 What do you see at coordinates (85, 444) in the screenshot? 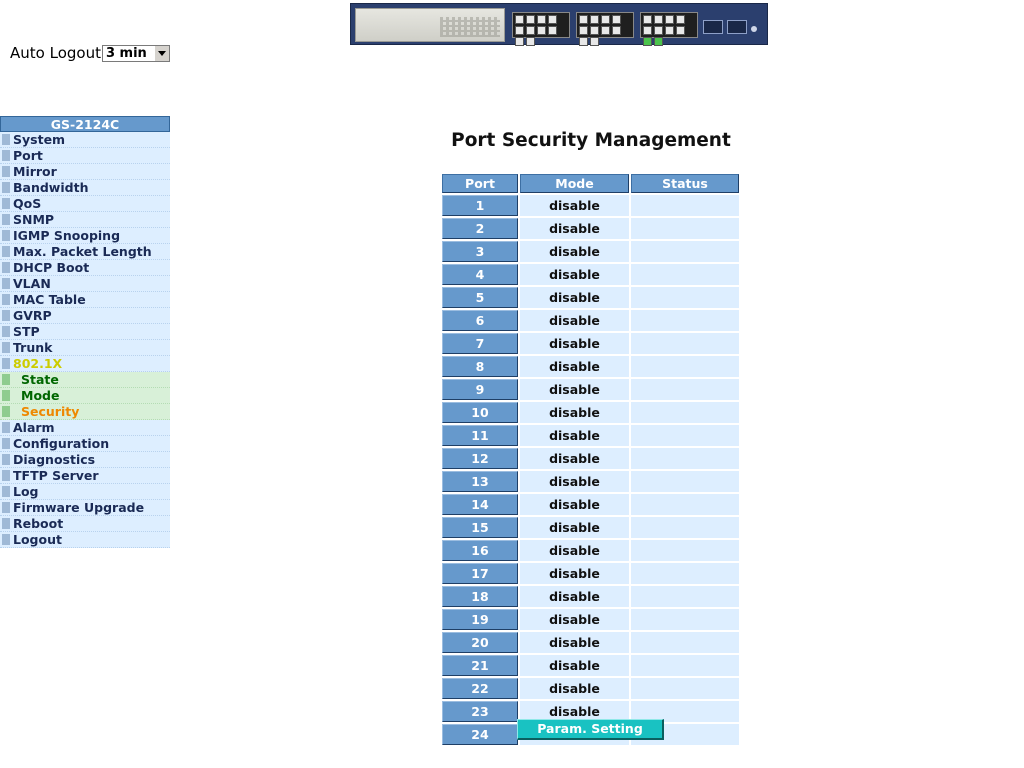
I see `sidebar-item-configuration: Configuration` at bounding box center [85, 444].